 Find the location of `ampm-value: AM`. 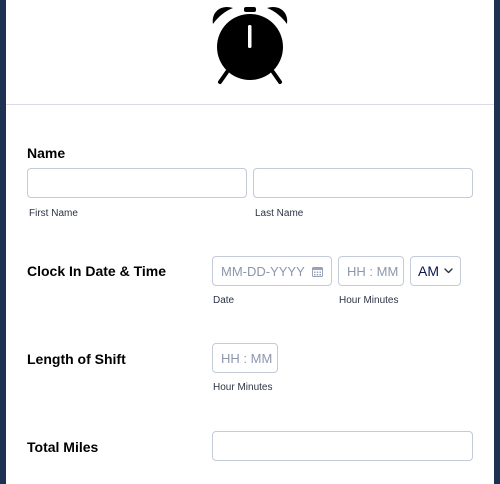

ampm-value: AM is located at coordinates (428, 271).